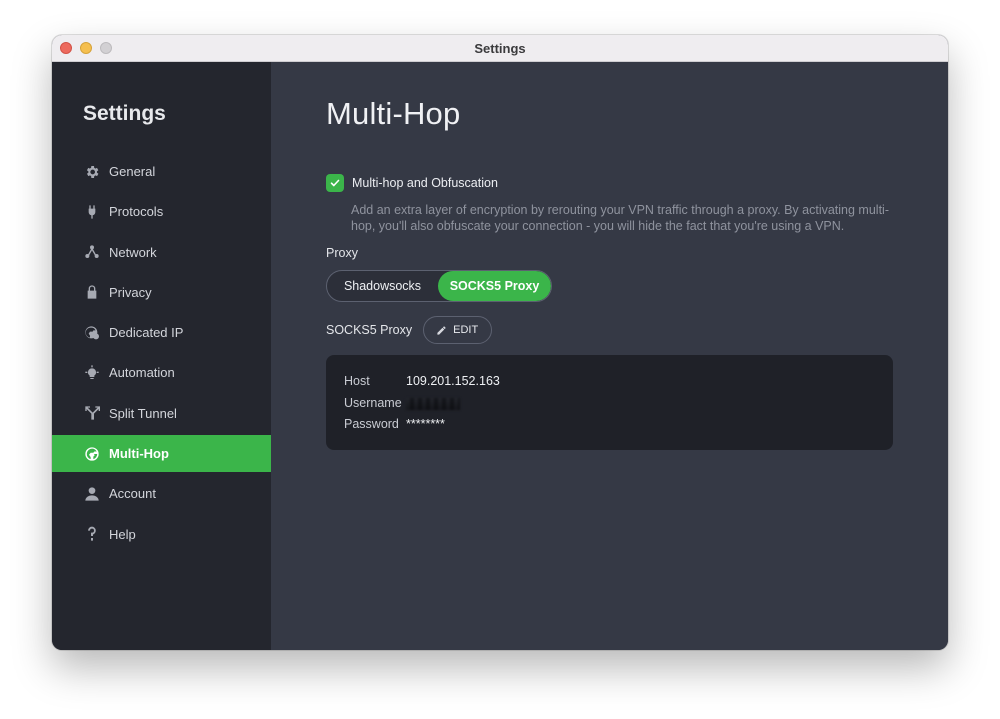  Describe the element at coordinates (92, 333) in the screenshot. I see `globe-pin-icon` at that location.